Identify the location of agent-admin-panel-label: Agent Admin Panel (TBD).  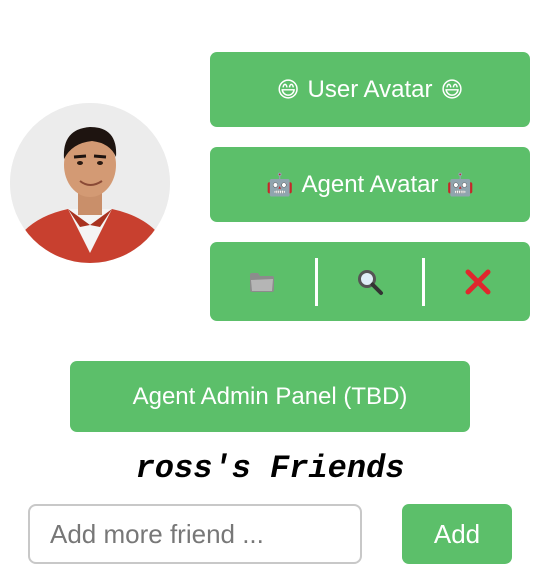
(270, 396).